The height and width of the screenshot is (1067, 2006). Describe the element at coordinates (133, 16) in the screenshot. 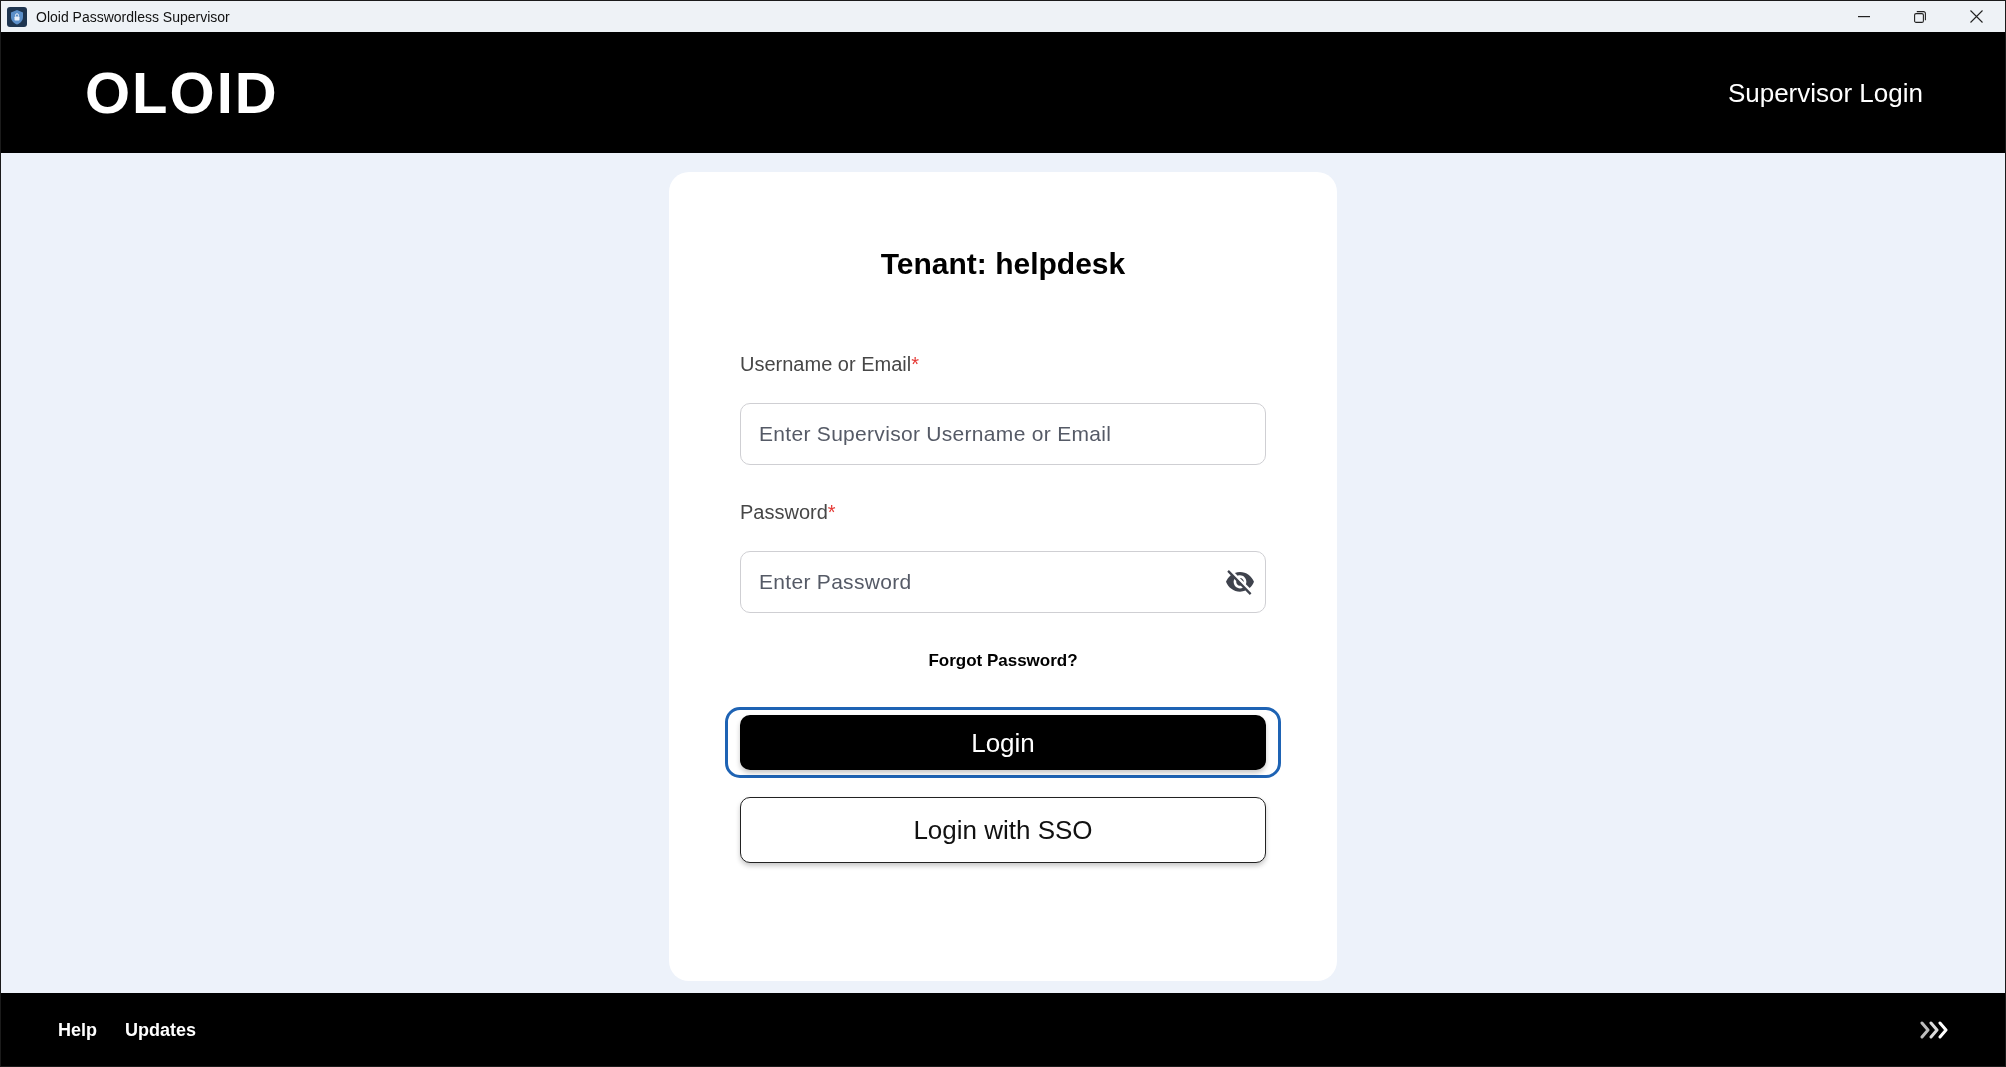

I see `window-title: Oloid Passwordless Supervisor` at that location.